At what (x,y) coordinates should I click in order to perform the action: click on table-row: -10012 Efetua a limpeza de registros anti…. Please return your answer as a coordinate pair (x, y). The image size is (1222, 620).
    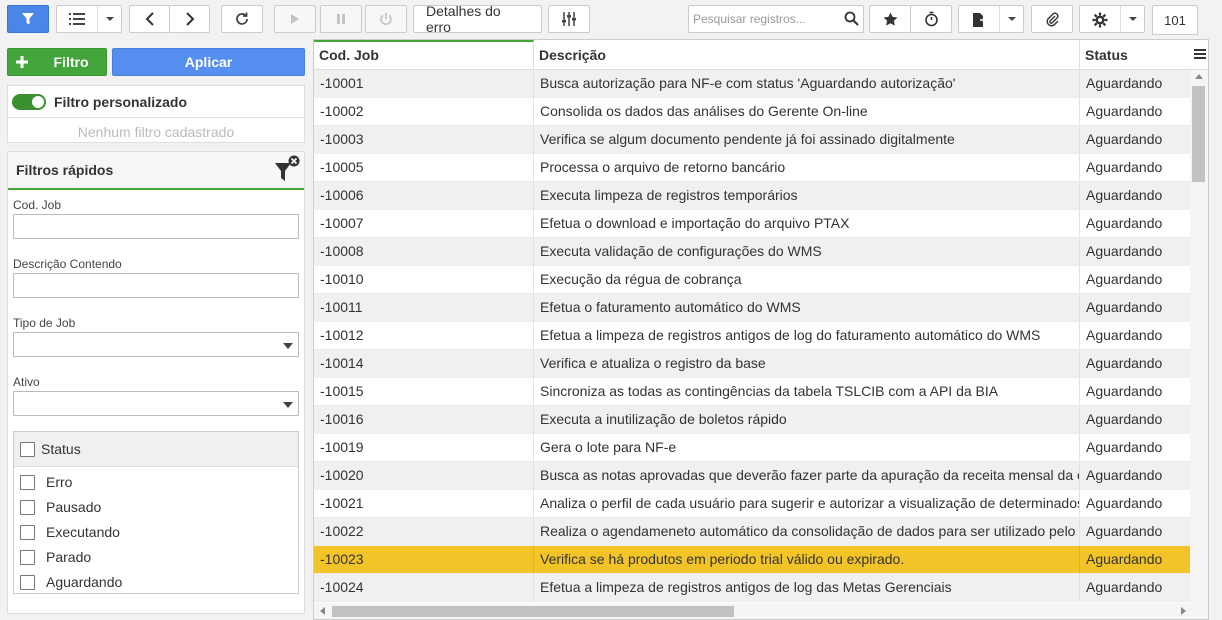
    Looking at the image, I should click on (752, 336).